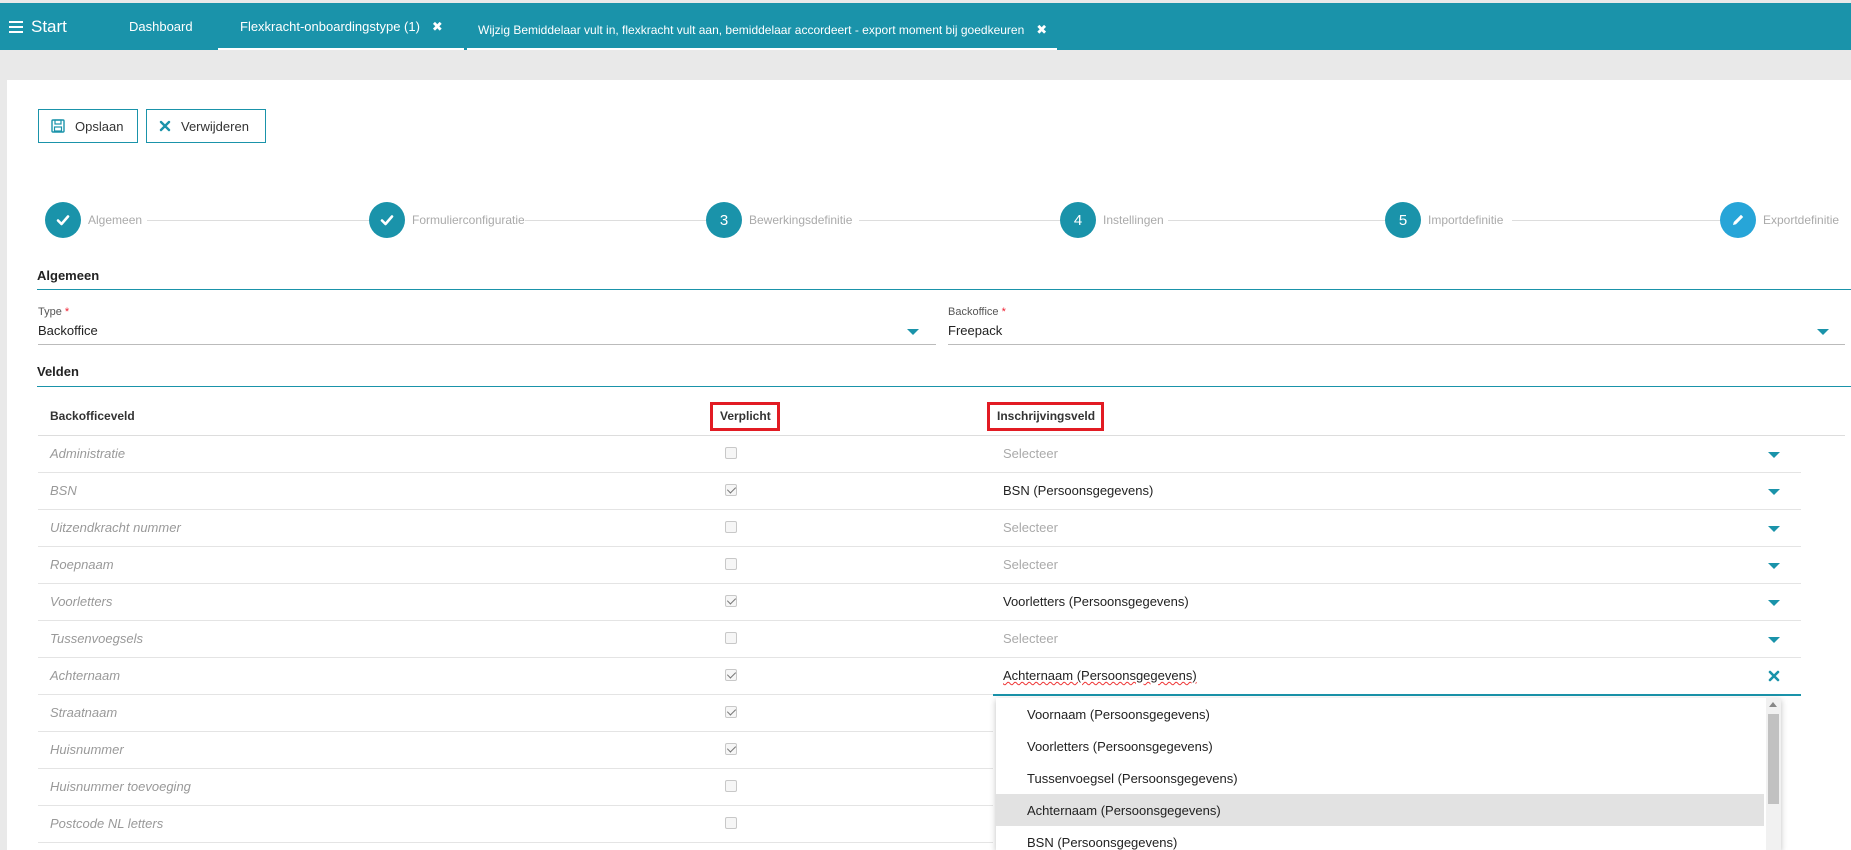 The image size is (1851, 850). I want to click on column-header-inschrijvingsveld: Inschrijvingsveld, so click(1046, 416).